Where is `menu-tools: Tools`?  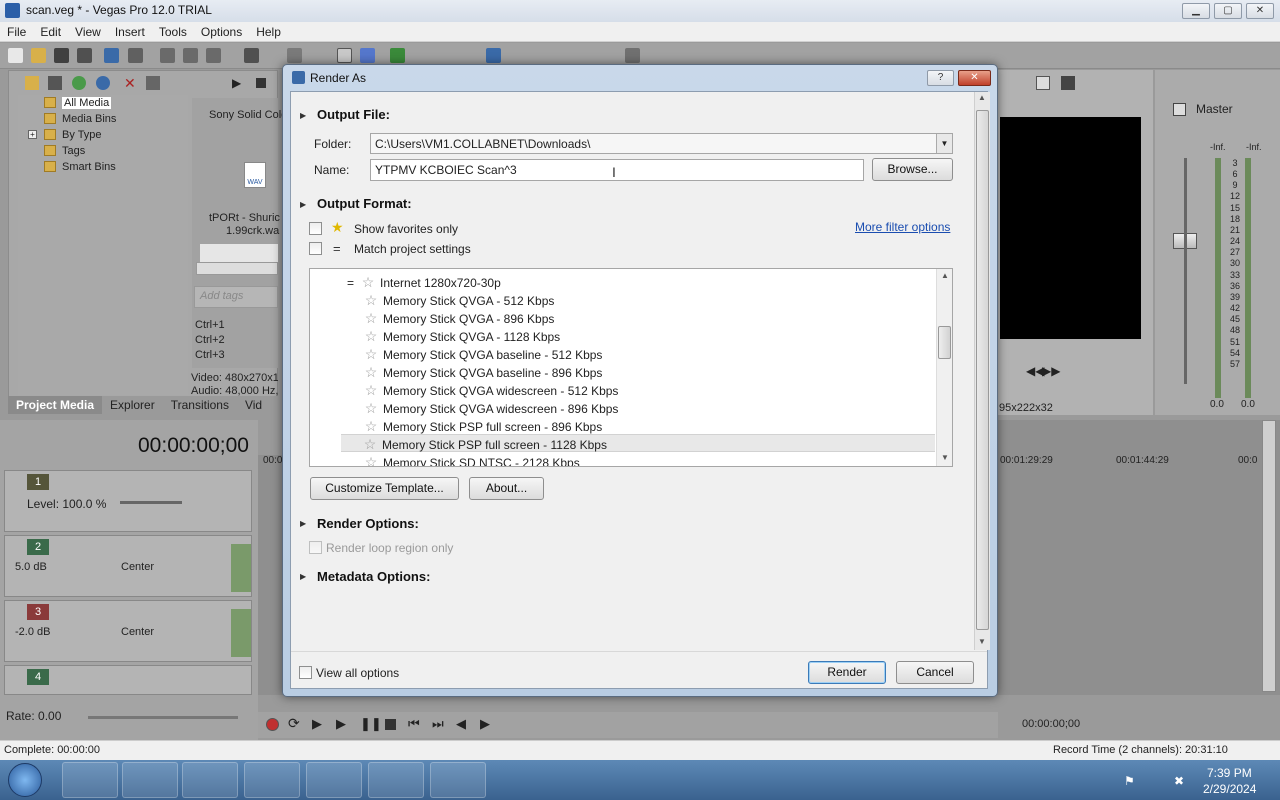
menu-tools: Tools is located at coordinates (173, 30).